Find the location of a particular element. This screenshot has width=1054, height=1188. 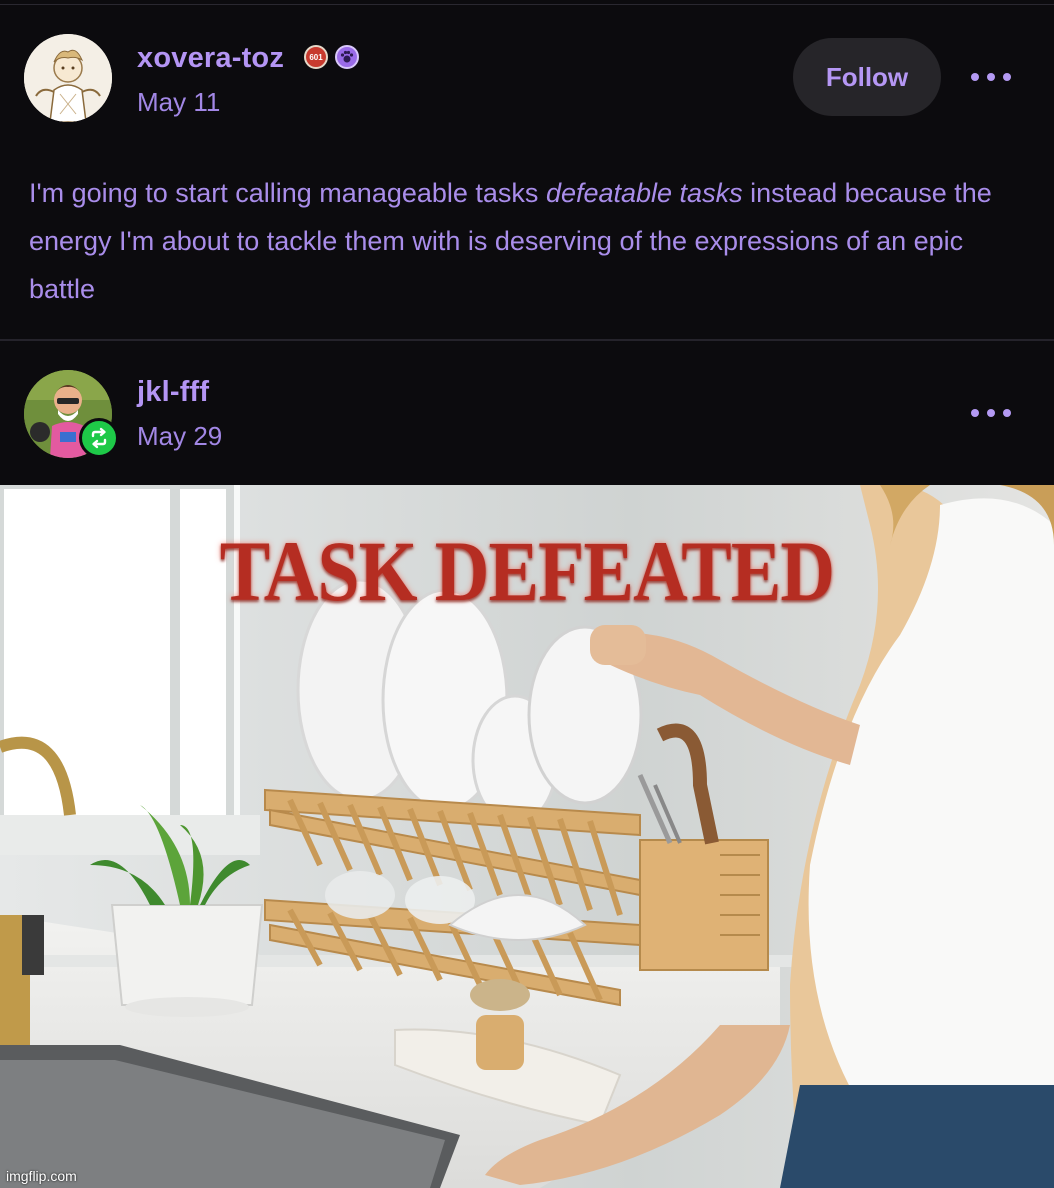

post-reblog: jkl-fff May 29 is located at coordinates (527, 413).